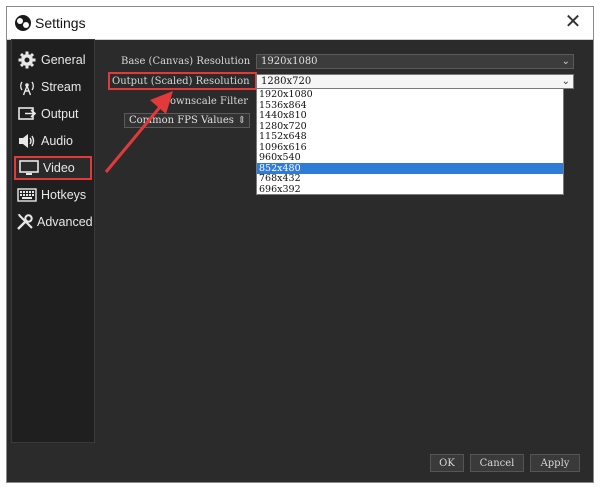  What do you see at coordinates (447, 463) in the screenshot?
I see `ok-button: OK` at bounding box center [447, 463].